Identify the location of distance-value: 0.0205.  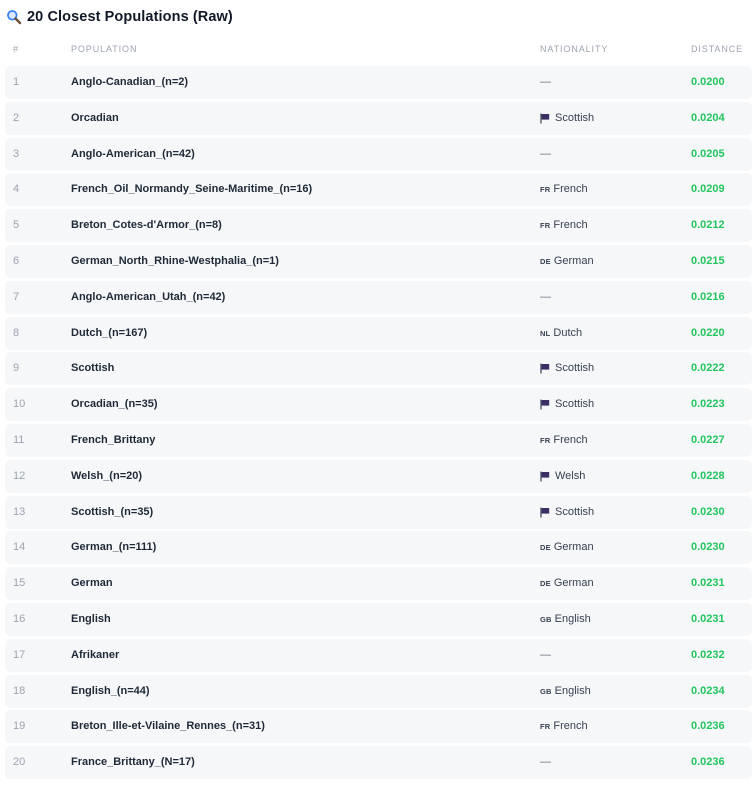
(708, 153).